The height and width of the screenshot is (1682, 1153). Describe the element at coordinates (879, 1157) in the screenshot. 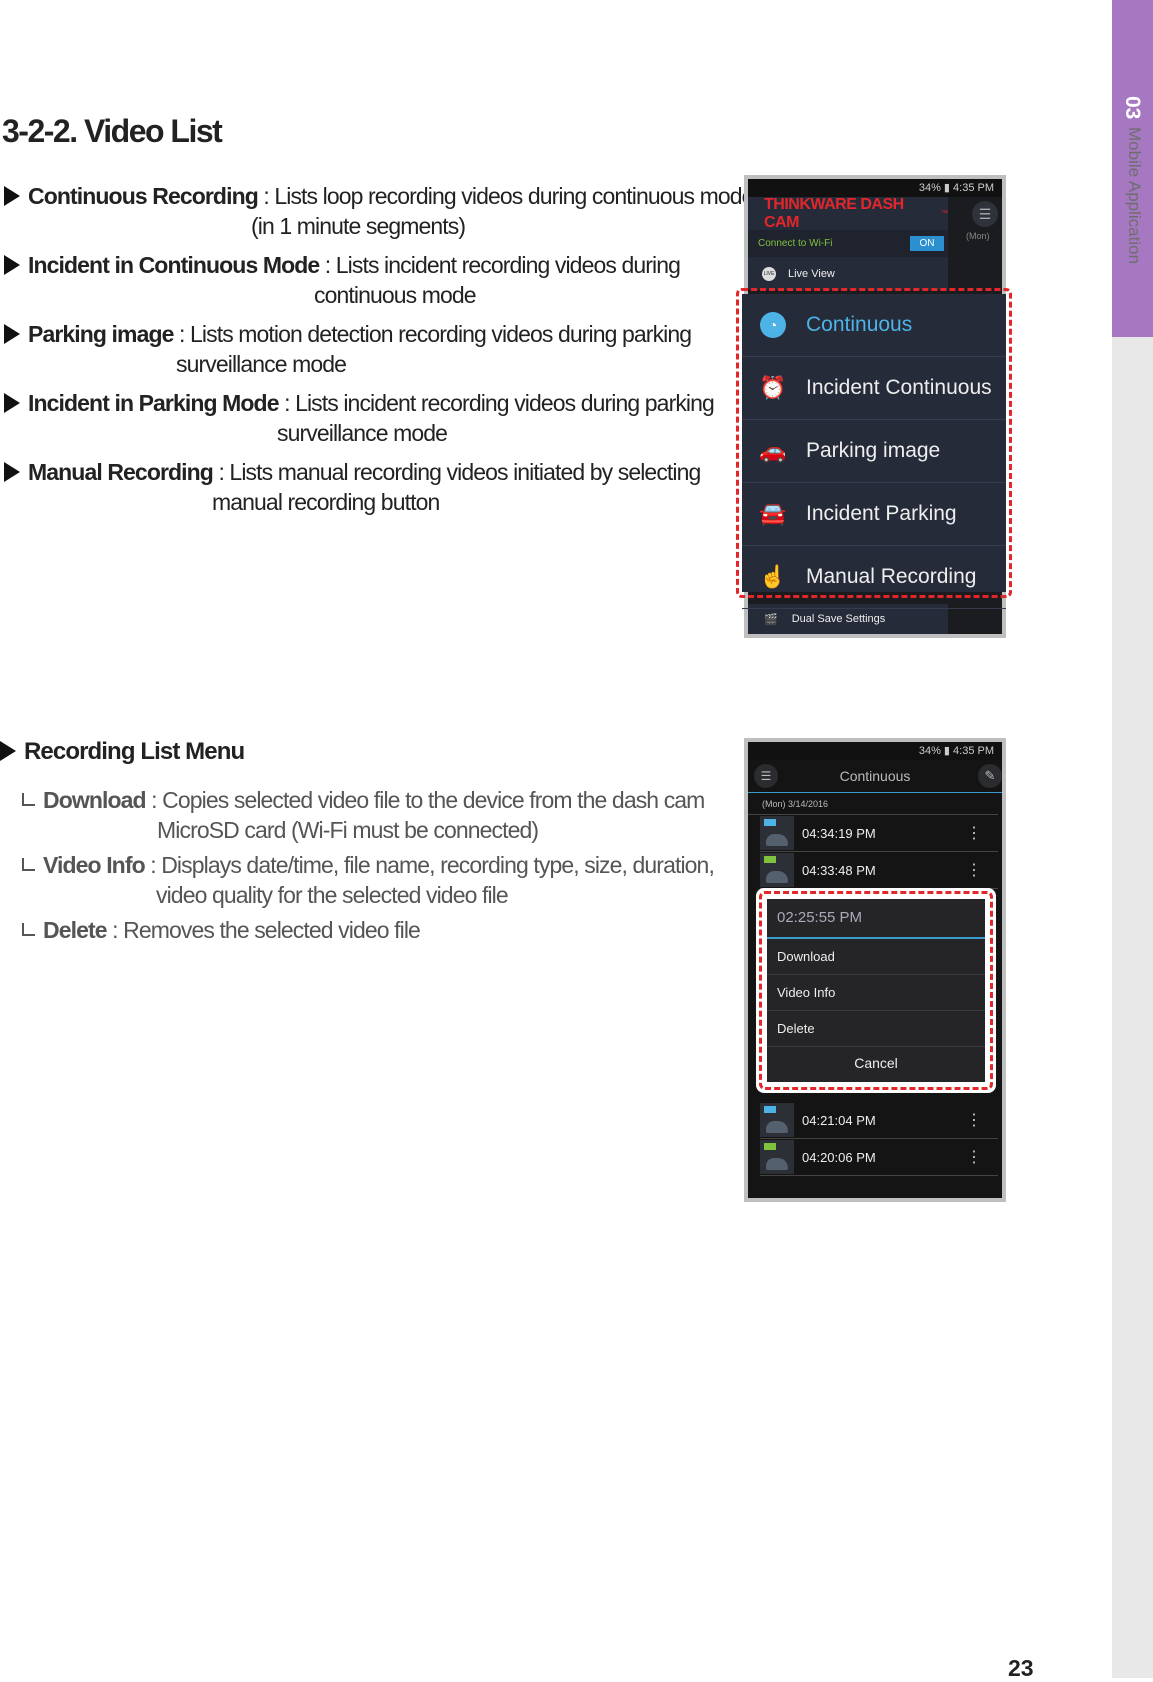

I see `video-row: 04:20:06 PM ⋮` at that location.